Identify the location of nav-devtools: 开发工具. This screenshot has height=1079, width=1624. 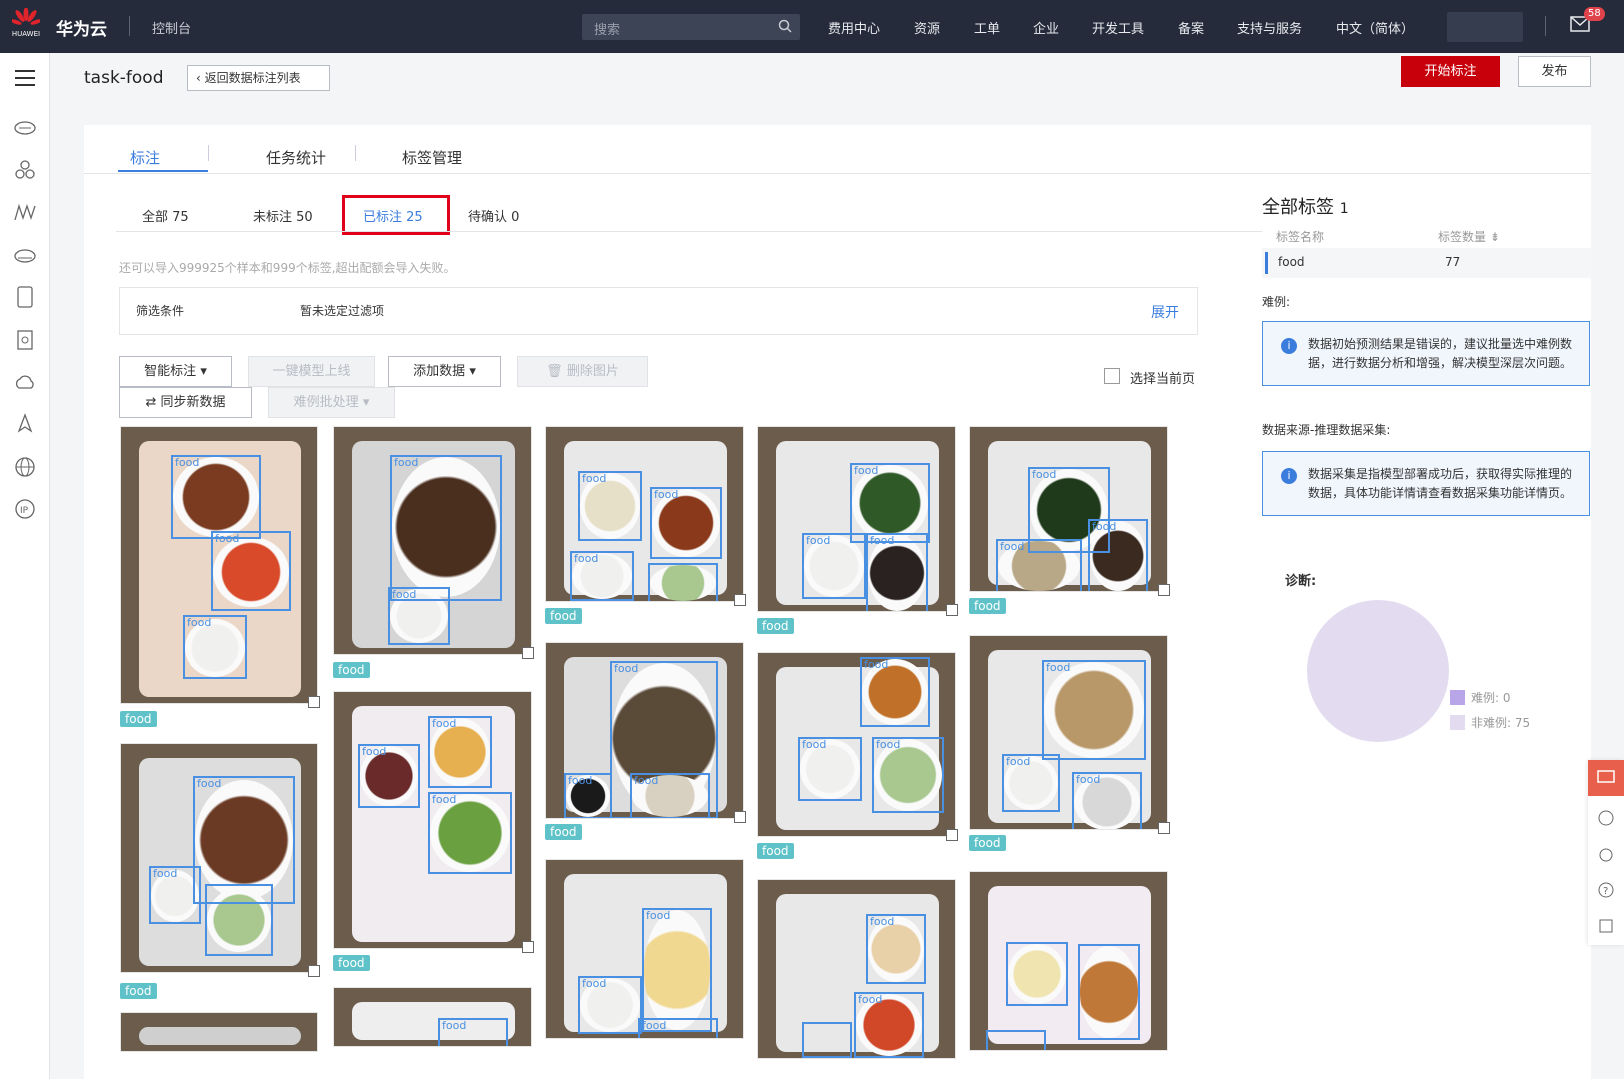
(1118, 27).